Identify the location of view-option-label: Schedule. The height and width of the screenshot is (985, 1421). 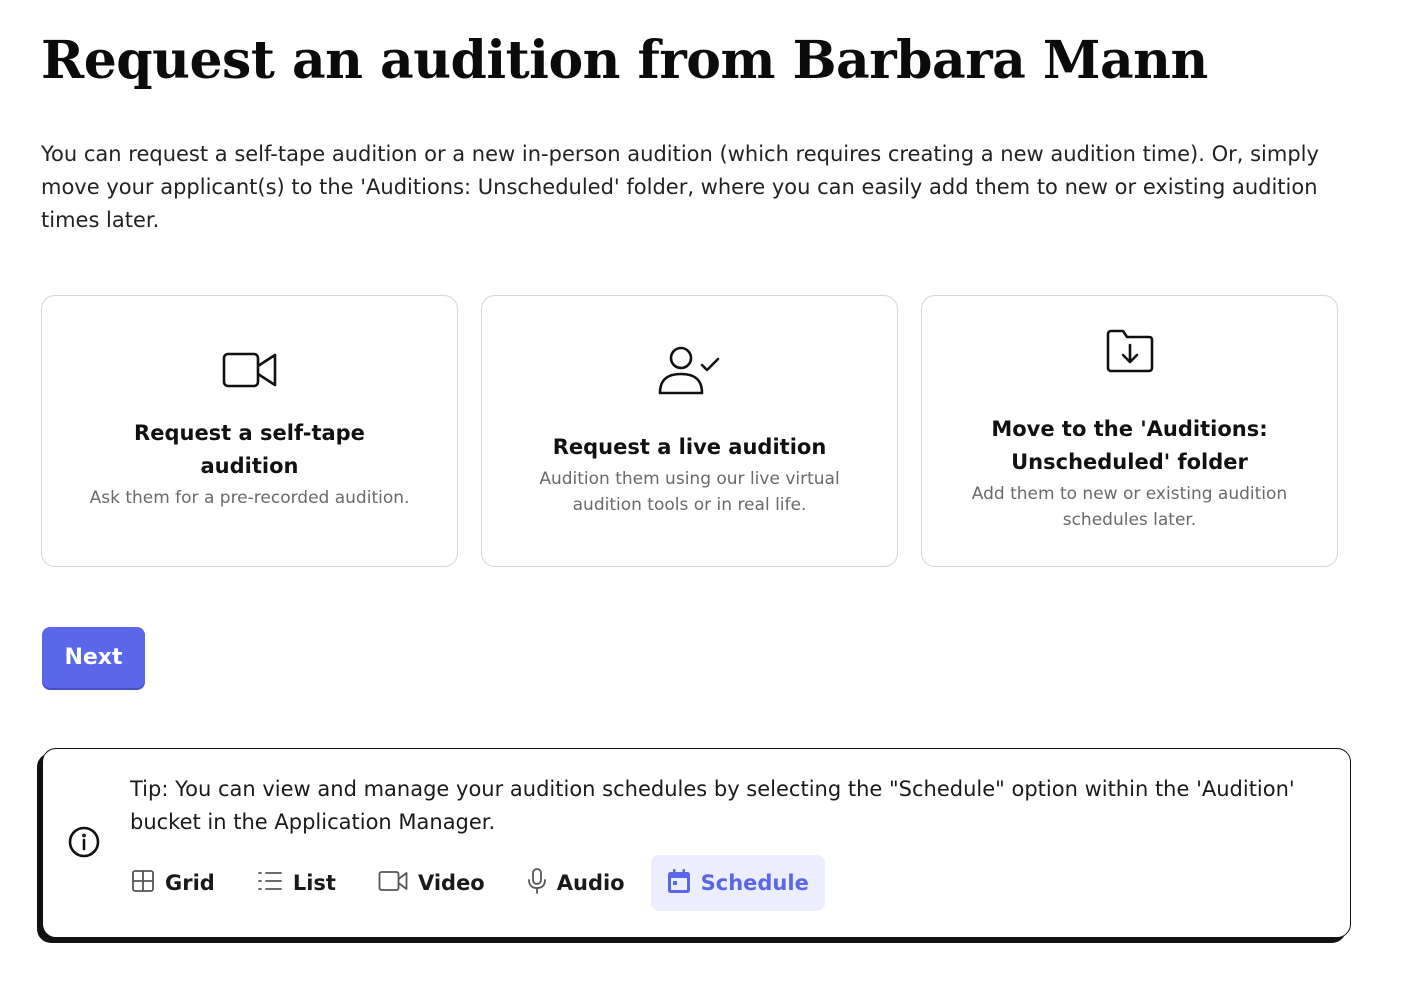
(754, 883).